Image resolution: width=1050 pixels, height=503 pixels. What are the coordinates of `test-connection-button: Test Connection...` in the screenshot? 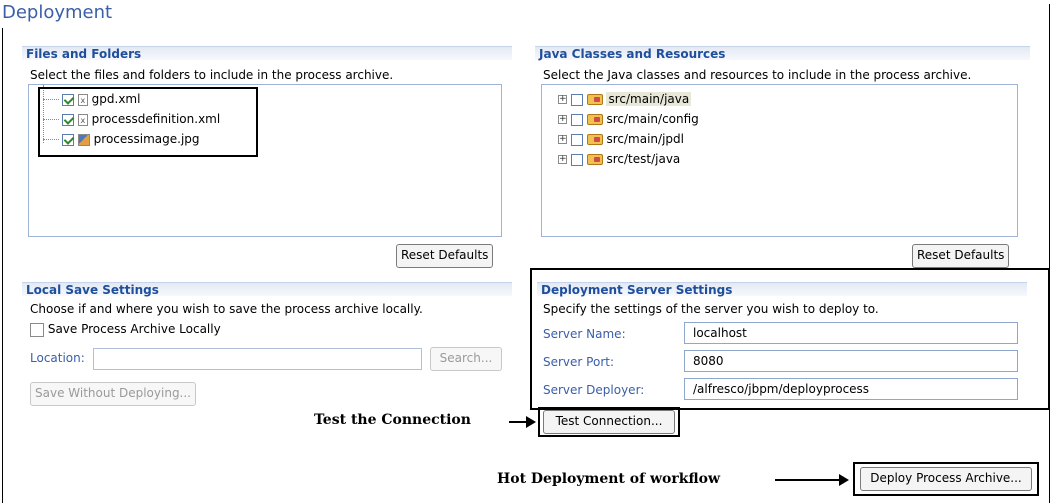 It's located at (609, 422).